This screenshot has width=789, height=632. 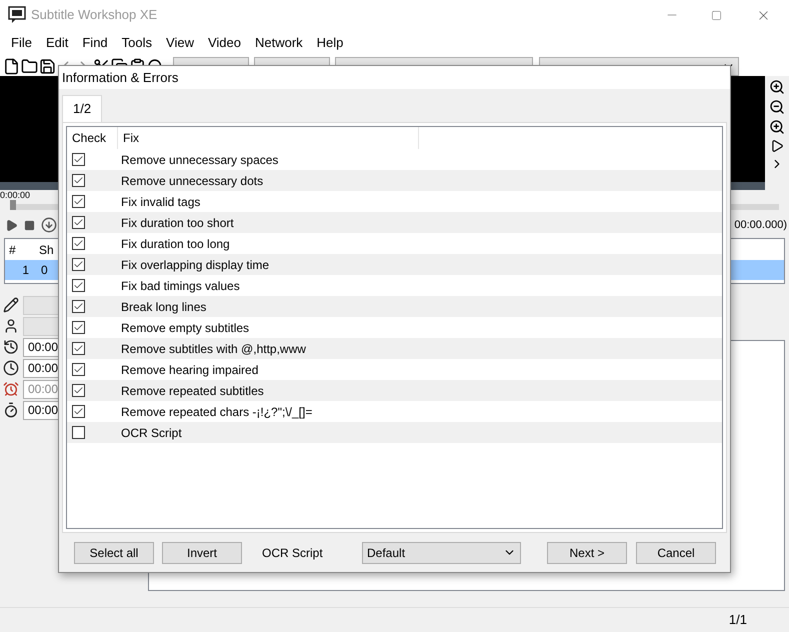 What do you see at coordinates (94, 15) in the screenshot?
I see `window-title: Subtitle Workshop XE` at bounding box center [94, 15].